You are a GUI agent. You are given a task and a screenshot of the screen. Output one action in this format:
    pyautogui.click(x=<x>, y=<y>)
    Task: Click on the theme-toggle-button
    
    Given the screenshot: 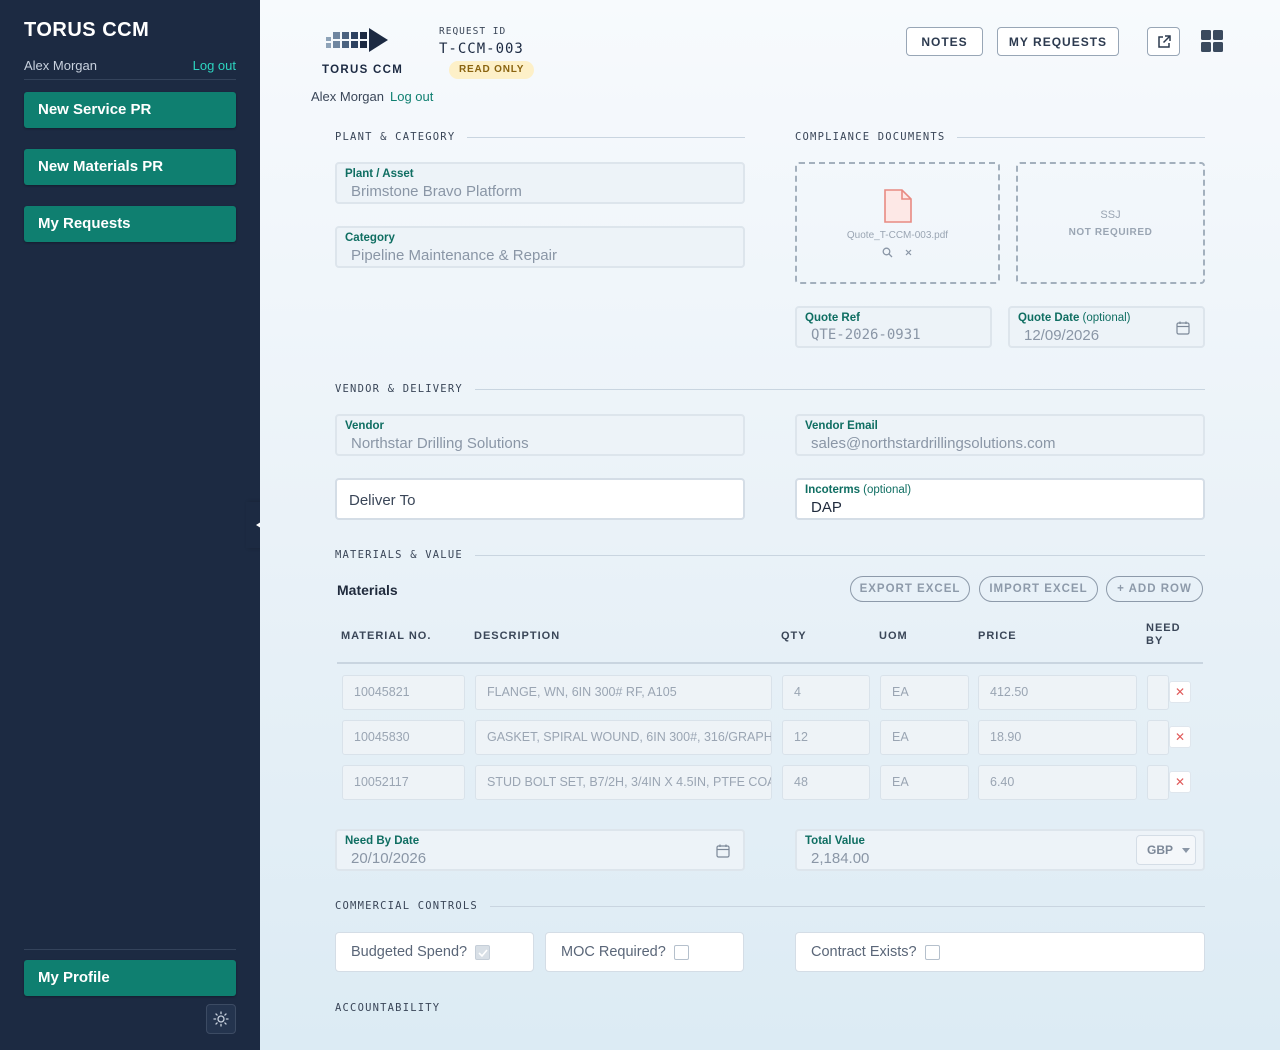 What is the action you would take?
    pyautogui.click(x=221, y=1019)
    